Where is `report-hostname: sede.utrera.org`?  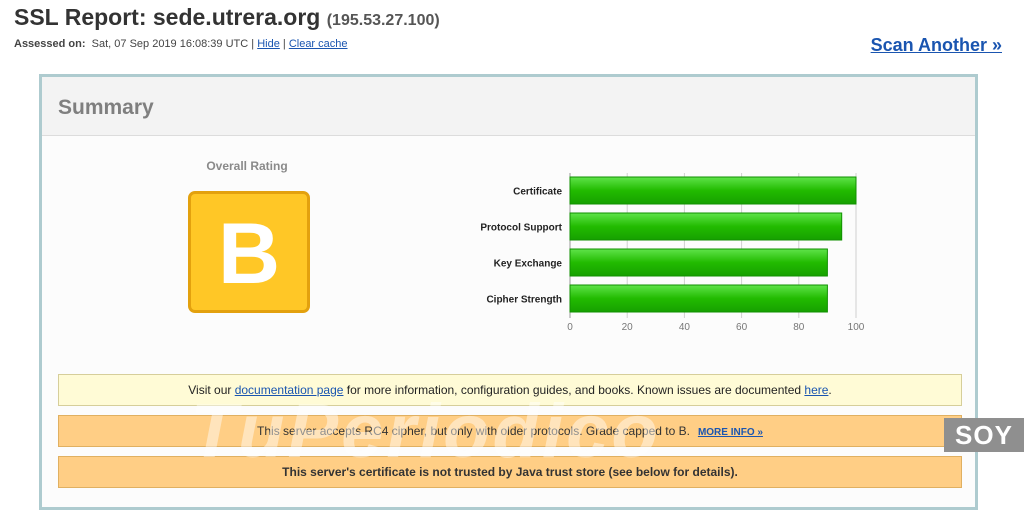 report-hostname: sede.utrera.org is located at coordinates (236, 17).